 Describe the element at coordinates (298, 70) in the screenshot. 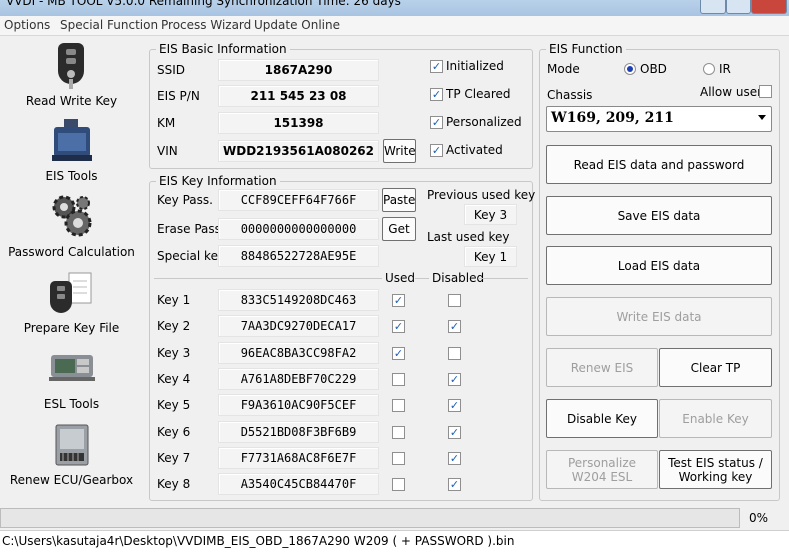

I see `ssid-field: 1867A290` at that location.